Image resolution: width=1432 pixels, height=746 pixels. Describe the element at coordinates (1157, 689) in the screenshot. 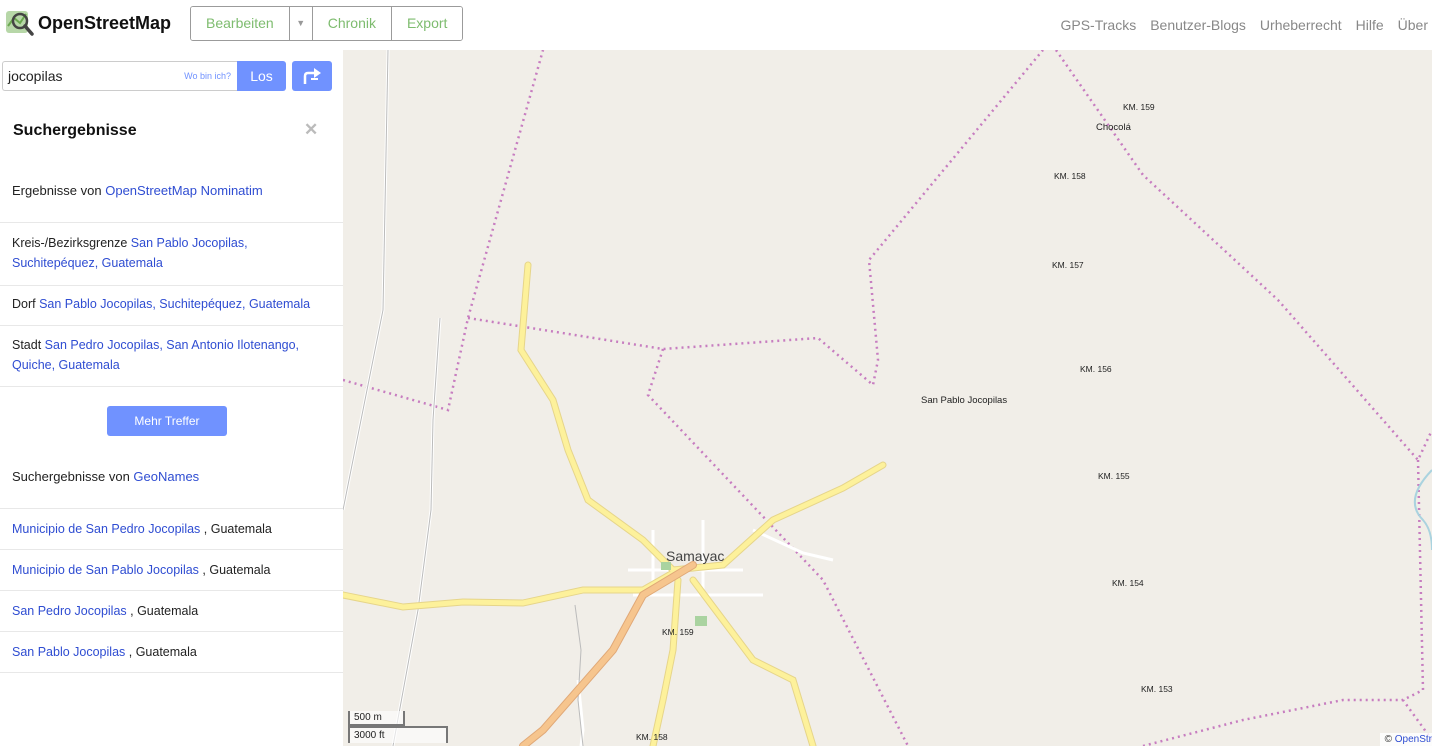

I see `map-label-km: KM. 153` at that location.